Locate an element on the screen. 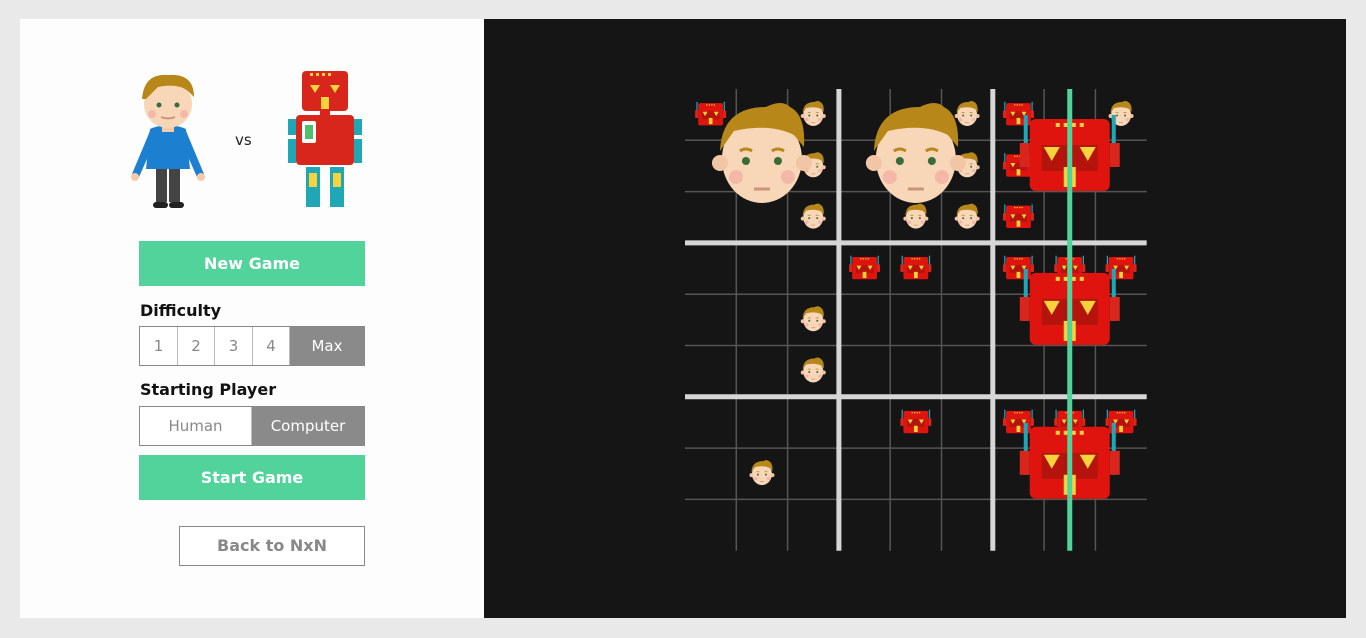  starting-player-heading: Starting Player is located at coordinates (208, 389).